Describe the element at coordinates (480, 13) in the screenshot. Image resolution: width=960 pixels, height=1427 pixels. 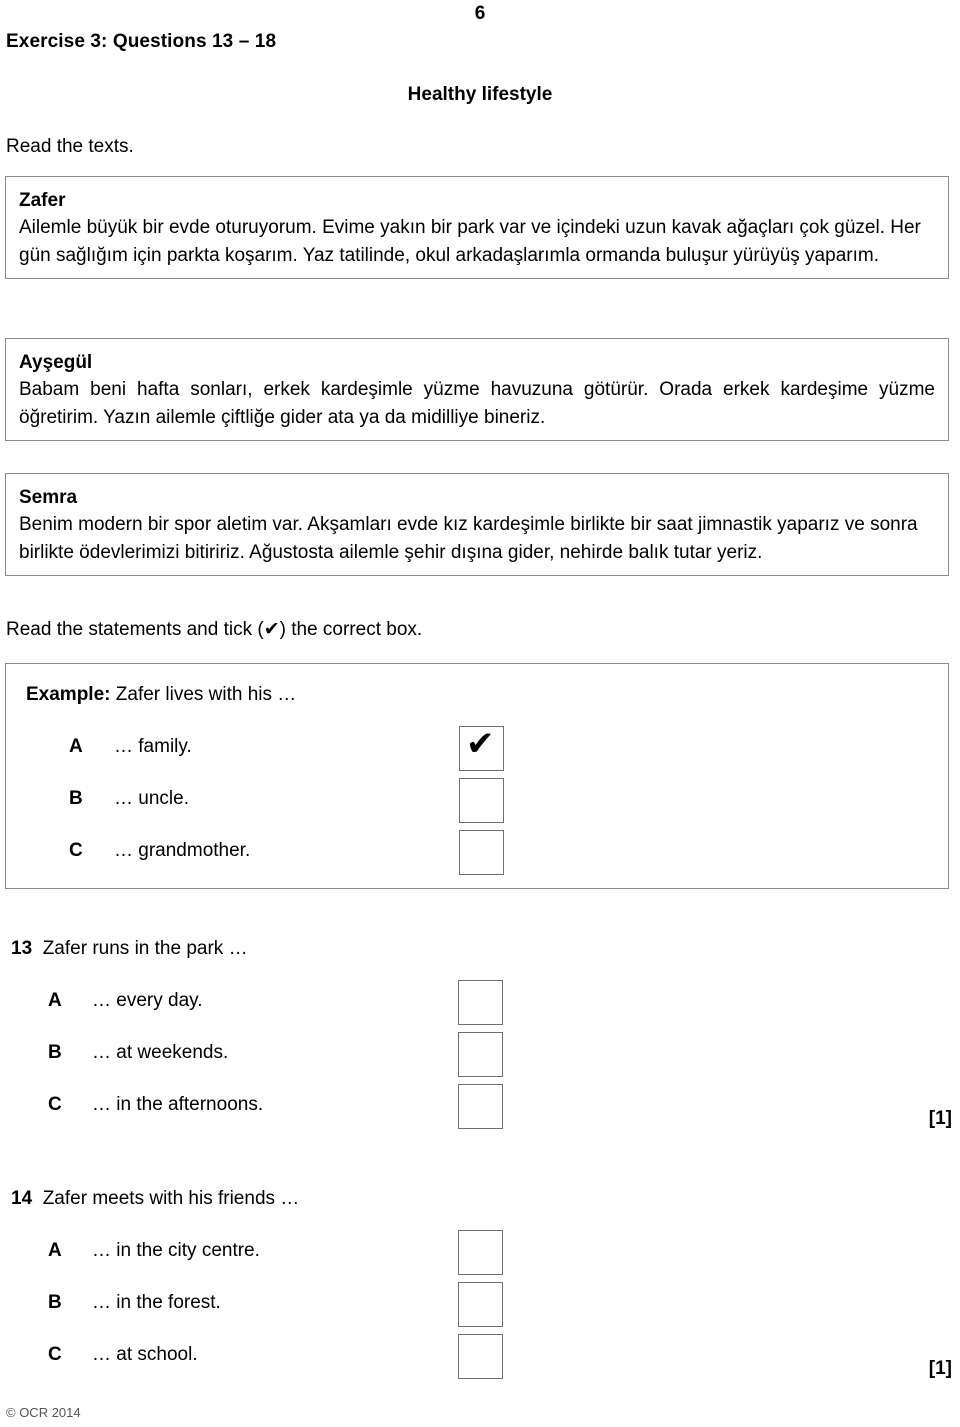
I see `page-number: 6` at that location.